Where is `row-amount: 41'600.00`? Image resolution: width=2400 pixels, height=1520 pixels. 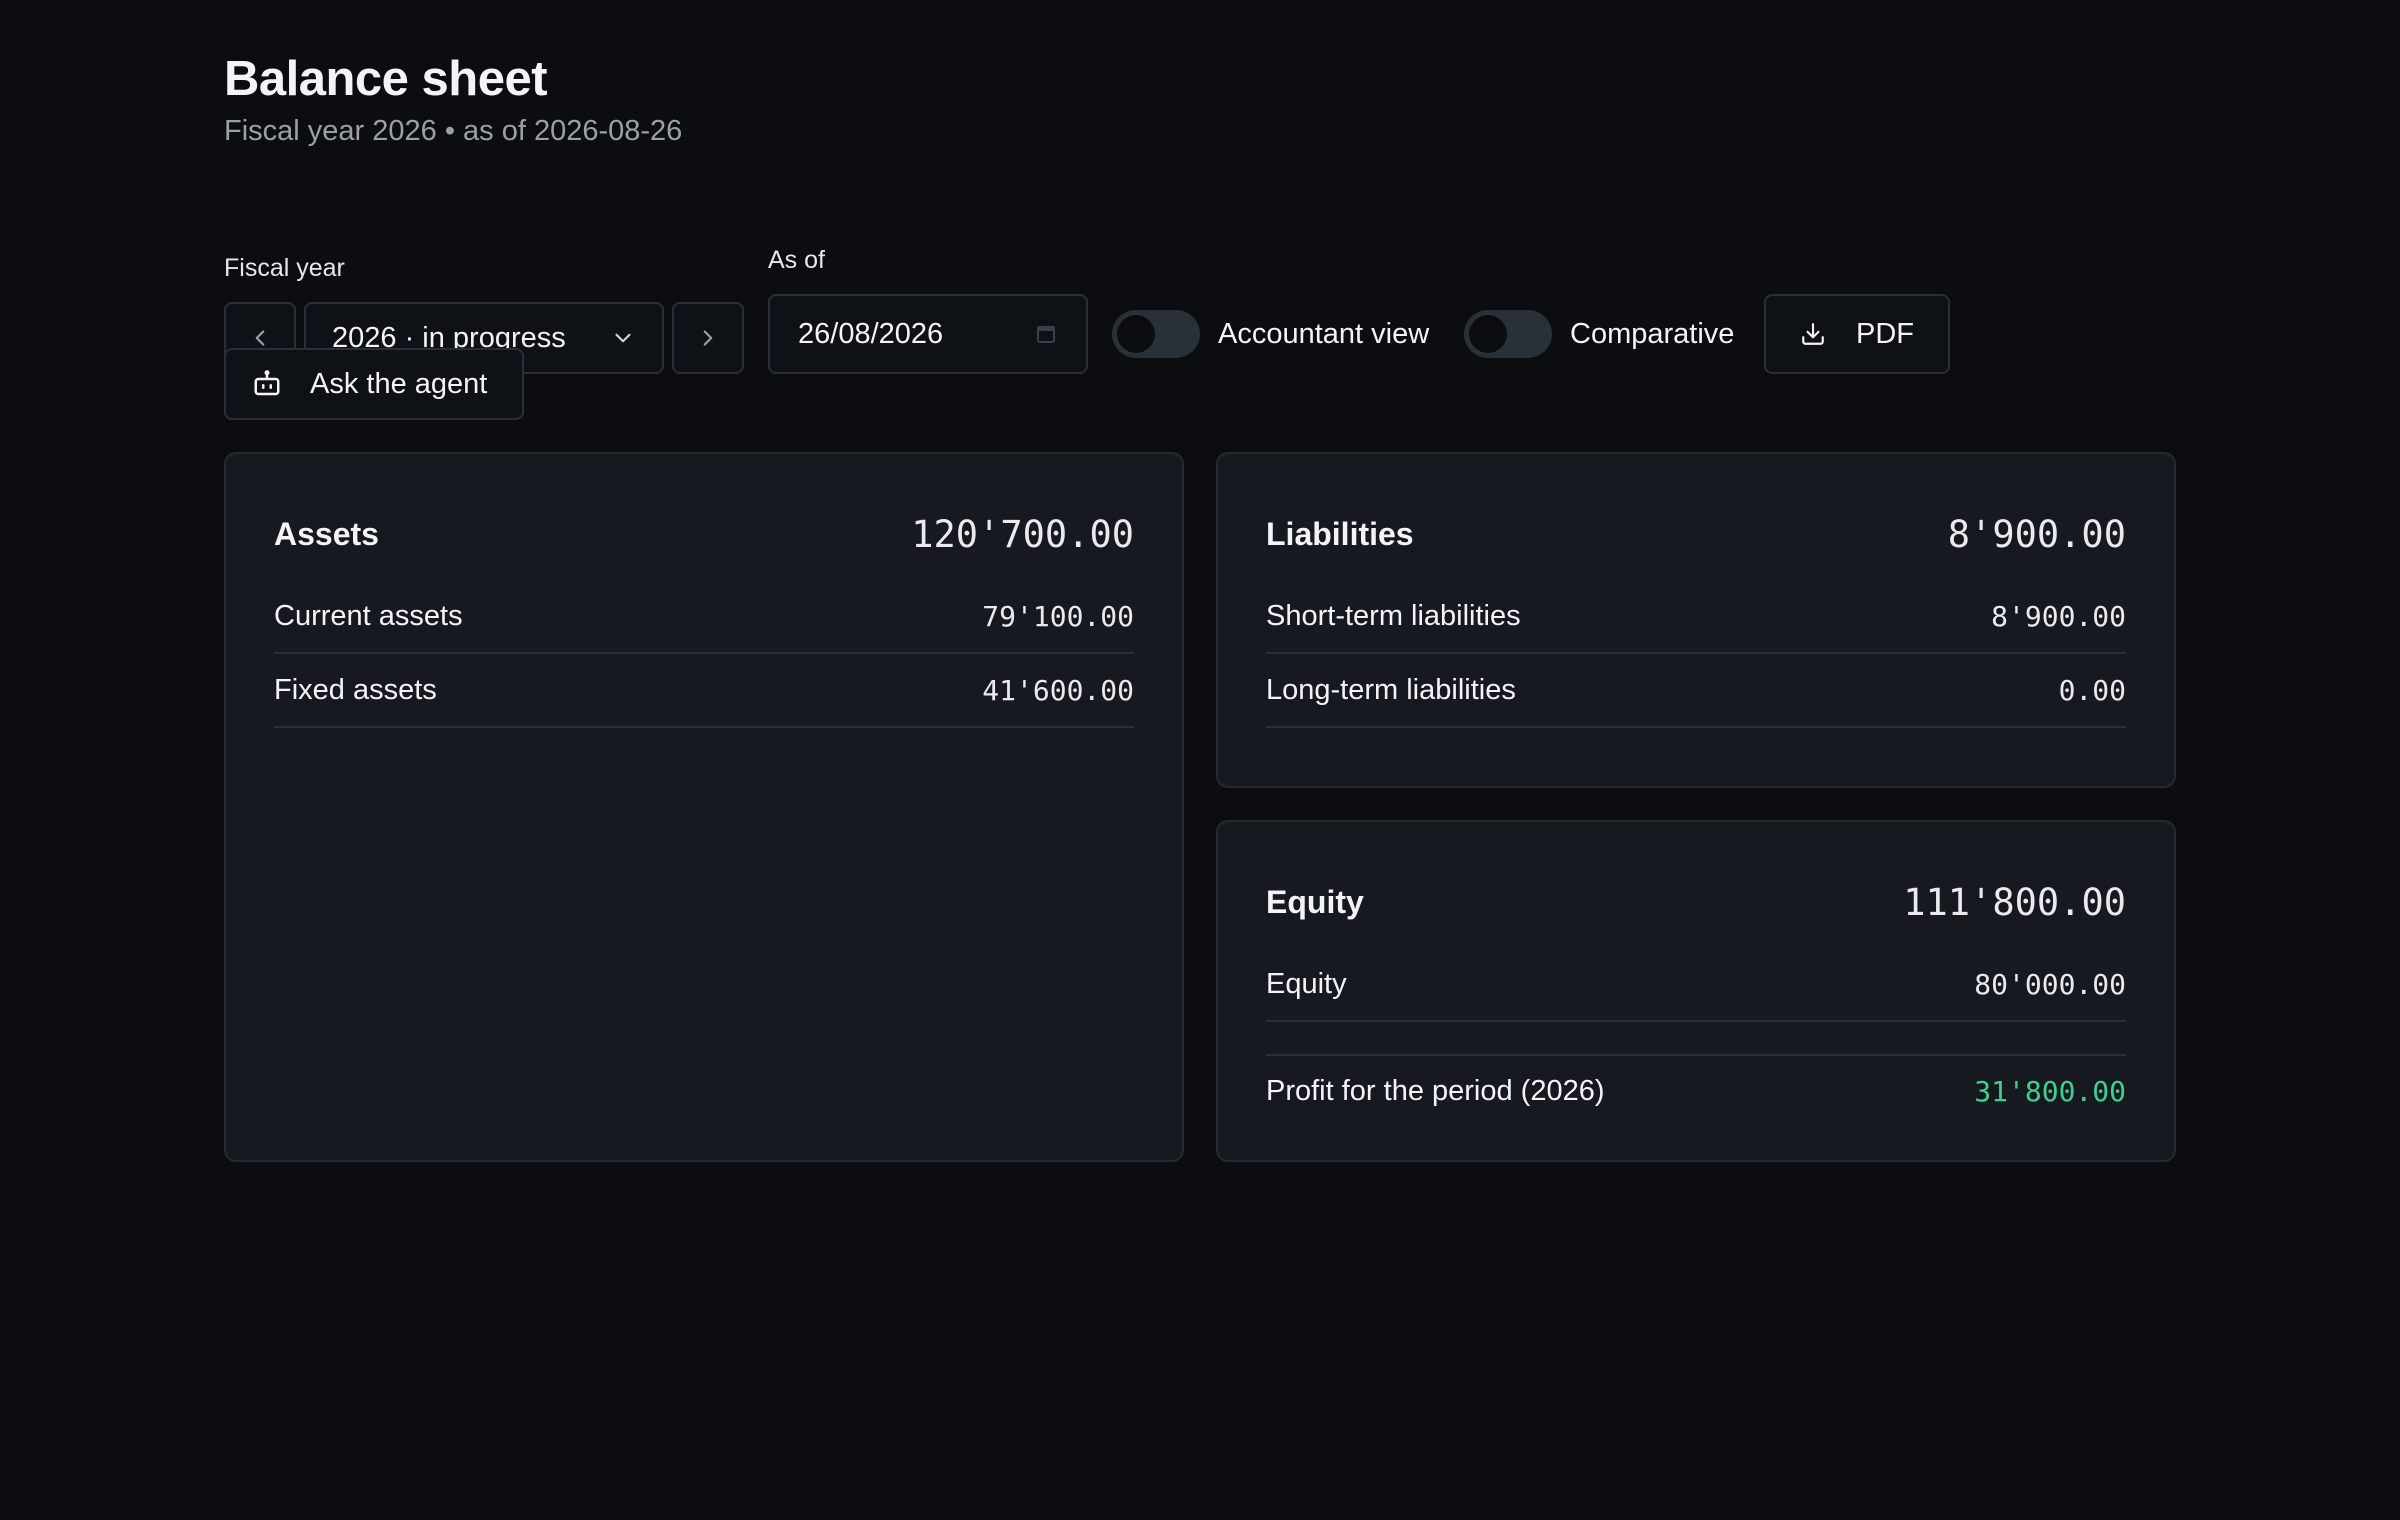 row-amount: 41'600.00 is located at coordinates (1058, 690).